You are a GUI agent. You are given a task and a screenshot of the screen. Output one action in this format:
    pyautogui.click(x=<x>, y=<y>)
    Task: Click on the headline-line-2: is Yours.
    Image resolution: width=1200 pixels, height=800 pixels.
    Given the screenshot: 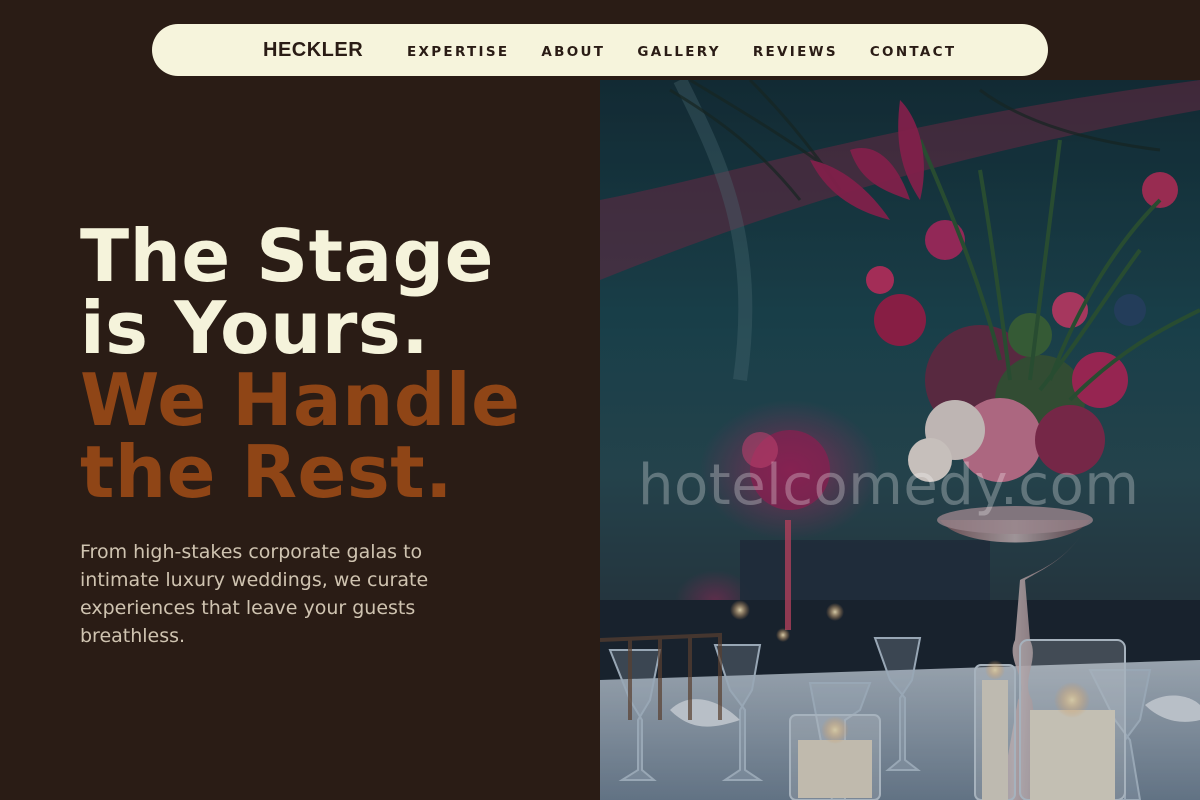 What is the action you would take?
    pyautogui.click(x=255, y=328)
    